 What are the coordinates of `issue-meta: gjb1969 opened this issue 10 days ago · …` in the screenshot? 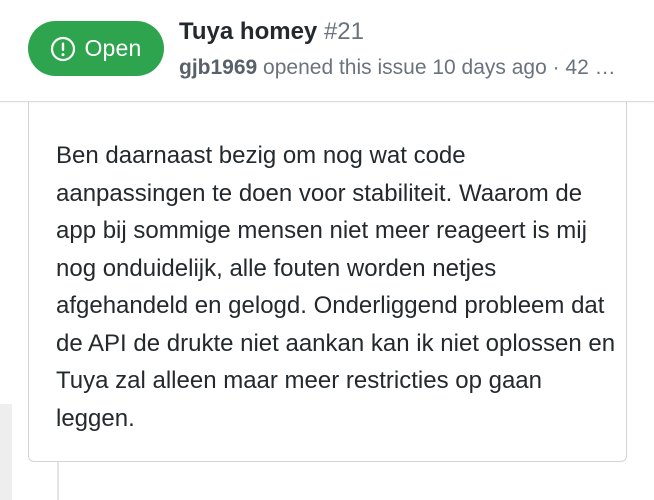 It's located at (399, 68).